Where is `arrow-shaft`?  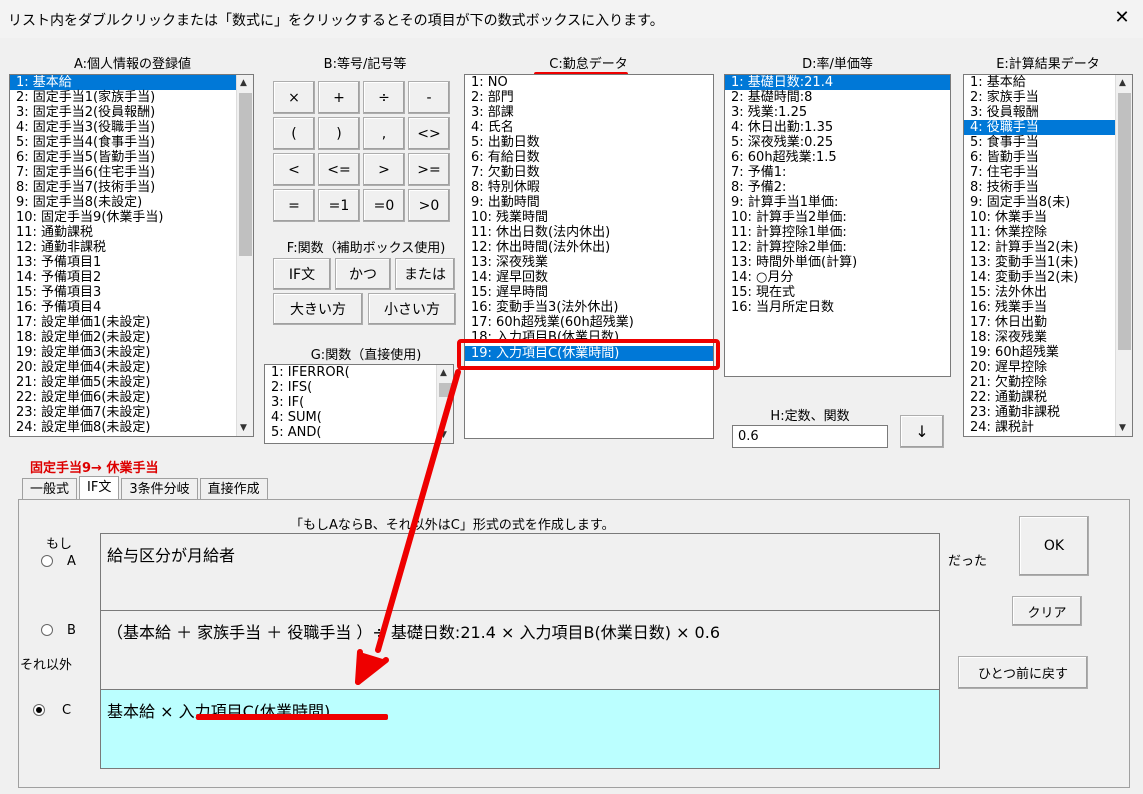 arrow-shaft is located at coordinates (418, 511).